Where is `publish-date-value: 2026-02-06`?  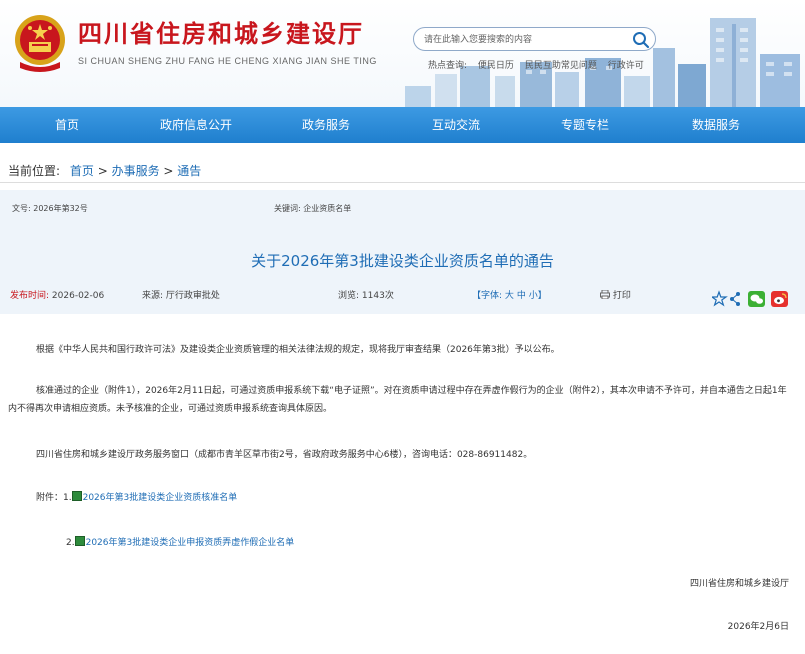
publish-date-value: 2026-02-06 is located at coordinates (78, 296).